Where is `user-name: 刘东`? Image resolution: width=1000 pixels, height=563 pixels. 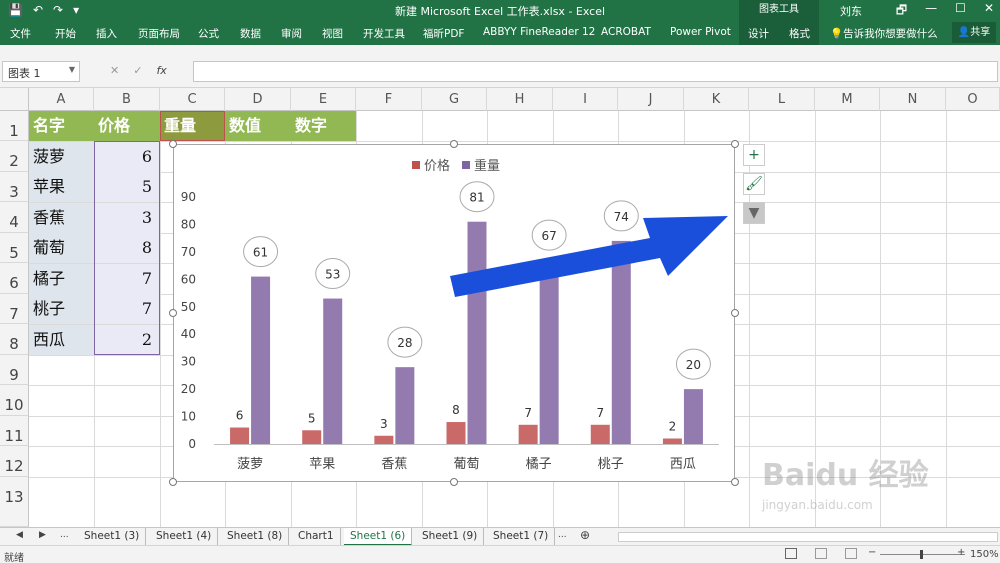
user-name: 刘东 is located at coordinates (851, 11).